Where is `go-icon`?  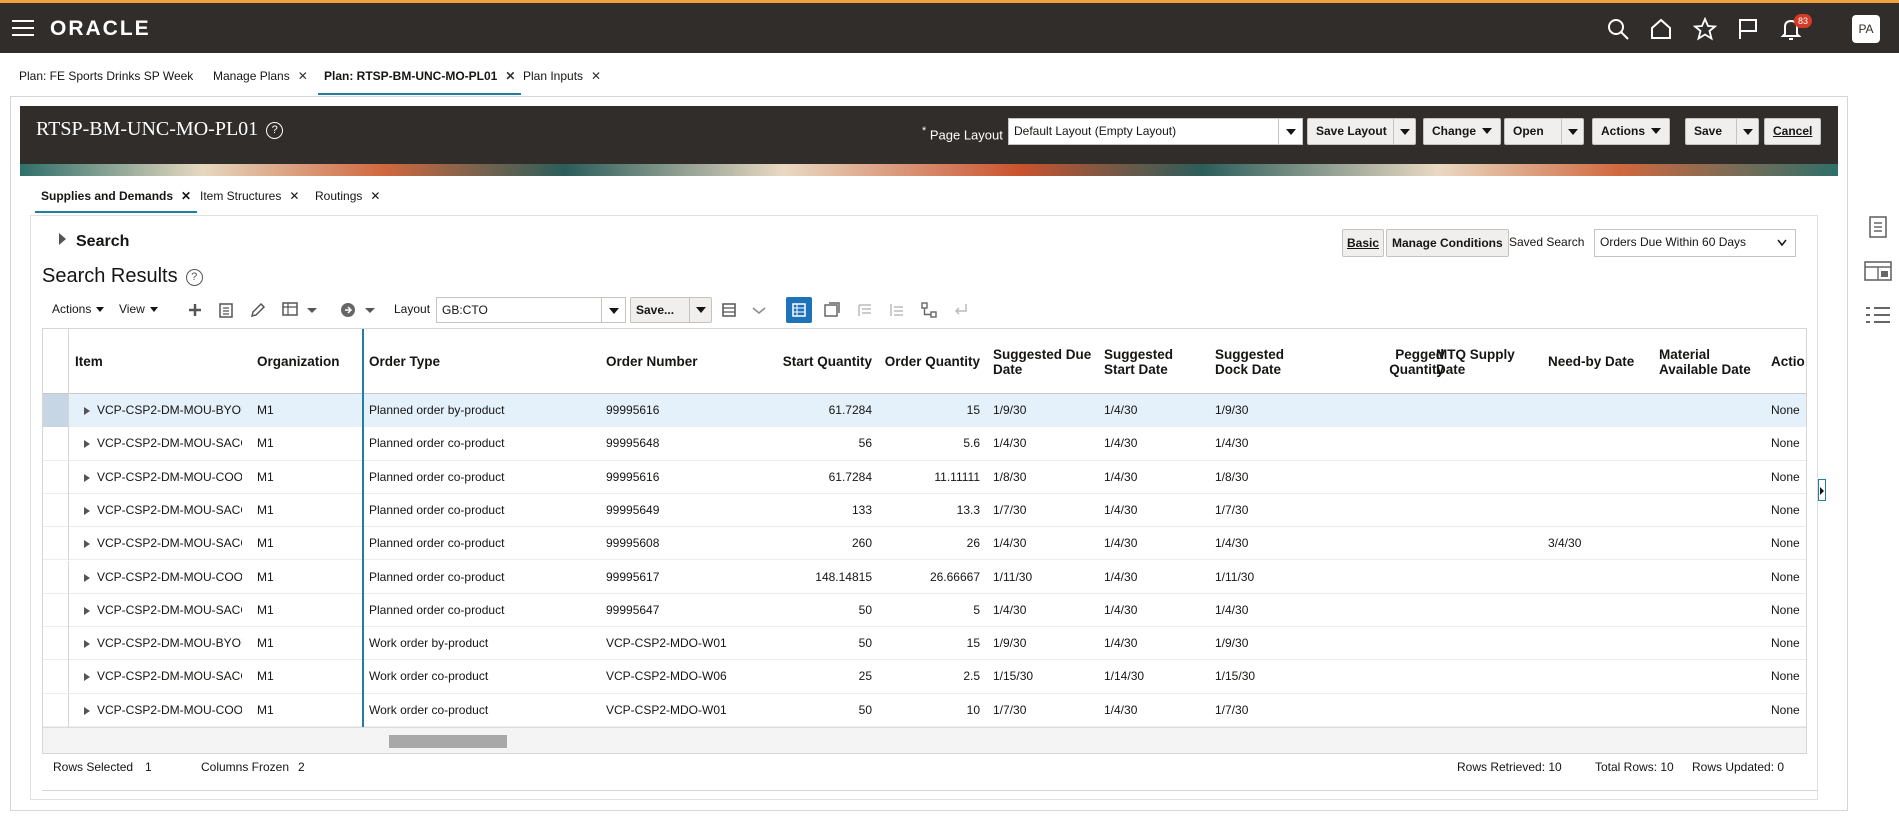
go-icon is located at coordinates (348, 310).